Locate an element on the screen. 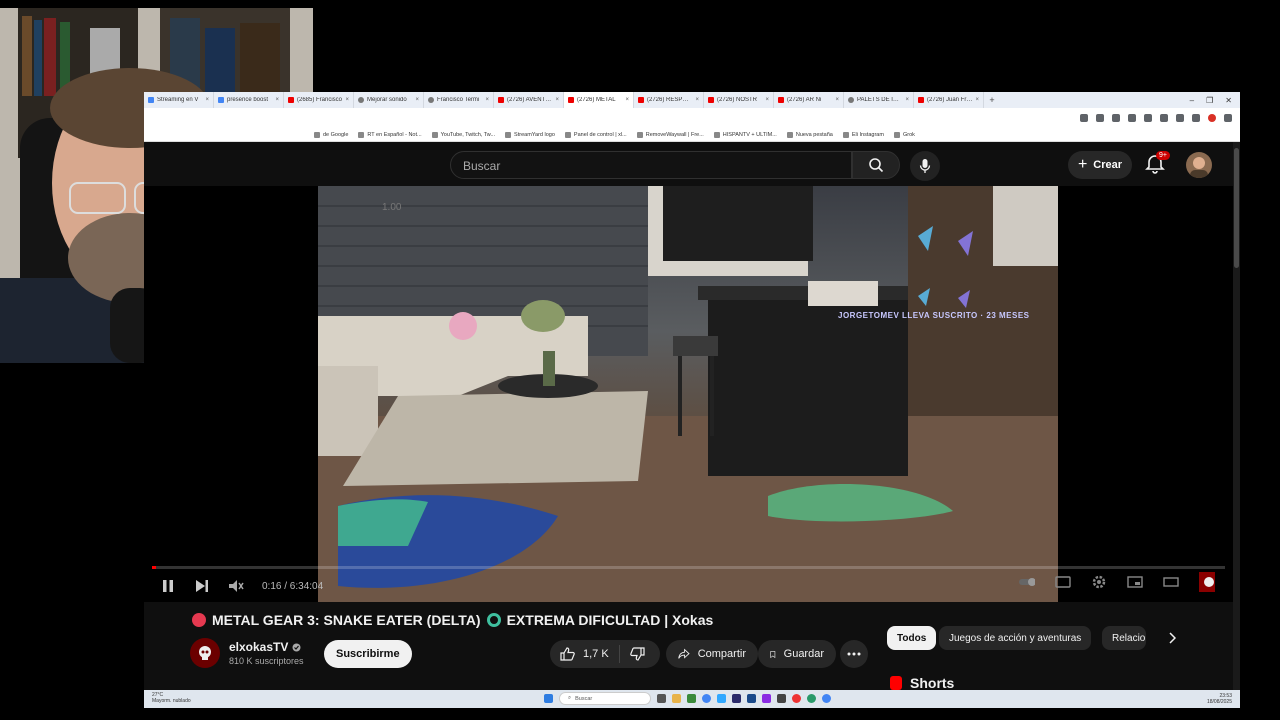  sidebar-icon is located at coordinates (1180, 118).